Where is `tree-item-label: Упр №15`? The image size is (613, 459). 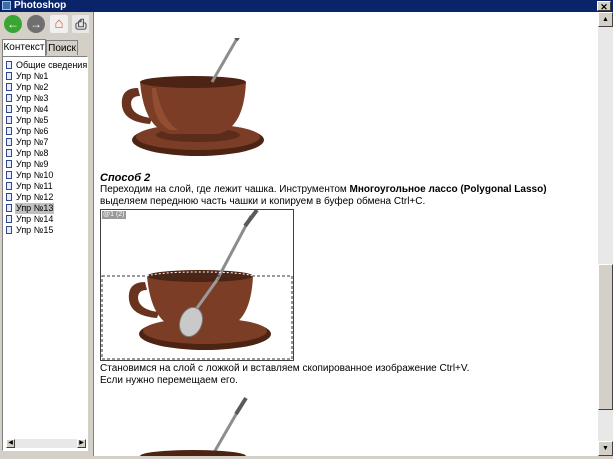
tree-item-label: Упр №15 is located at coordinates (35, 230).